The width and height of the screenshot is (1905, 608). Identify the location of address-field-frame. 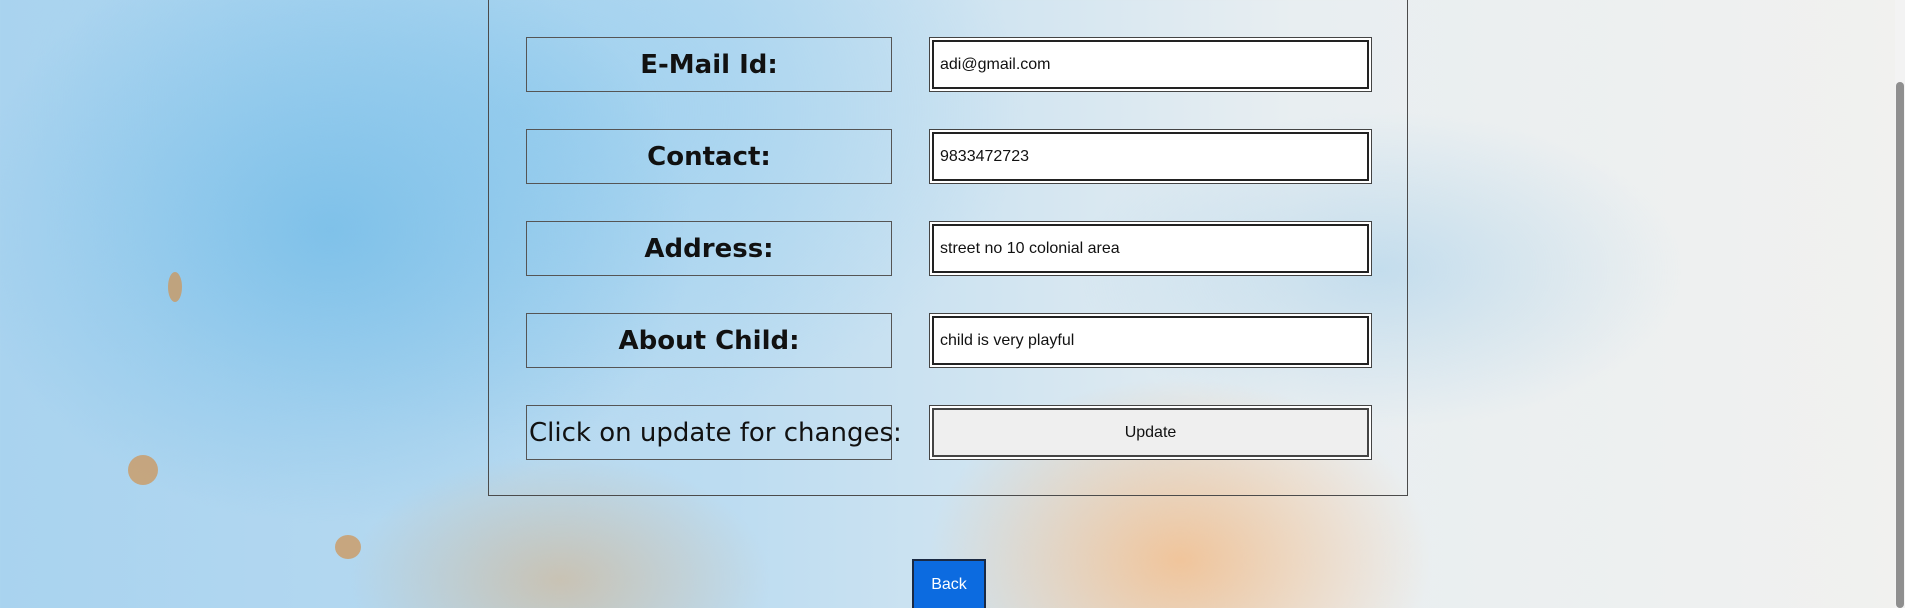
(1150, 248).